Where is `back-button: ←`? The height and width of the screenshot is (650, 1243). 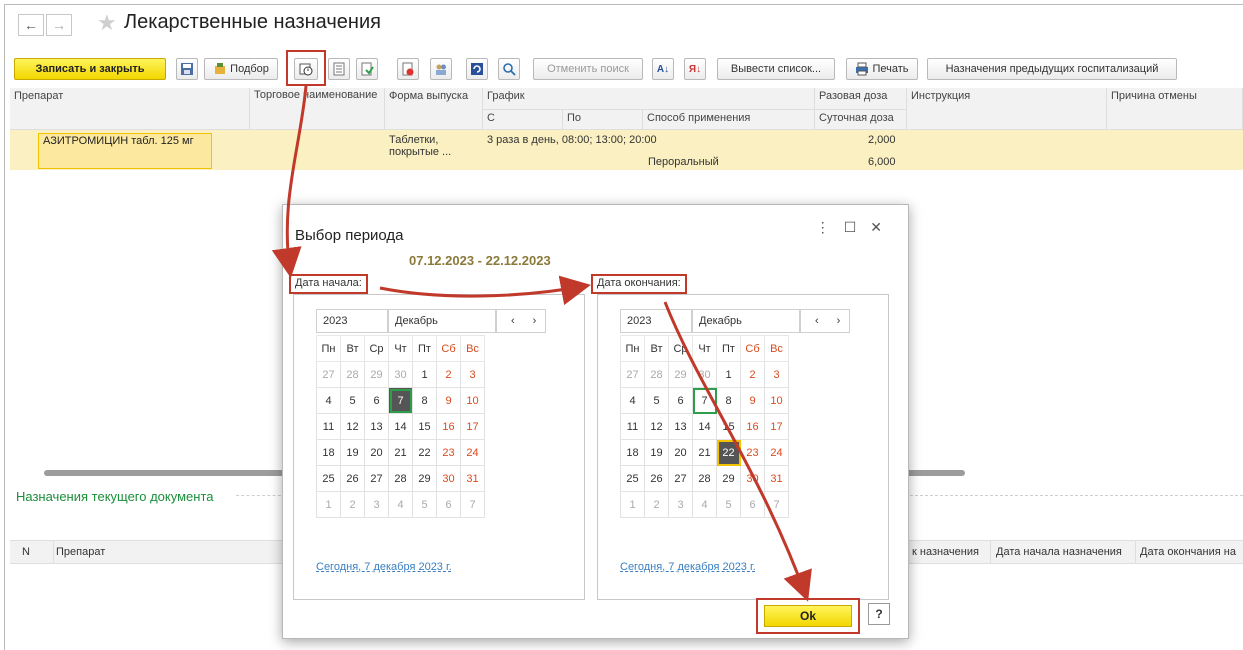 back-button: ← is located at coordinates (31, 25).